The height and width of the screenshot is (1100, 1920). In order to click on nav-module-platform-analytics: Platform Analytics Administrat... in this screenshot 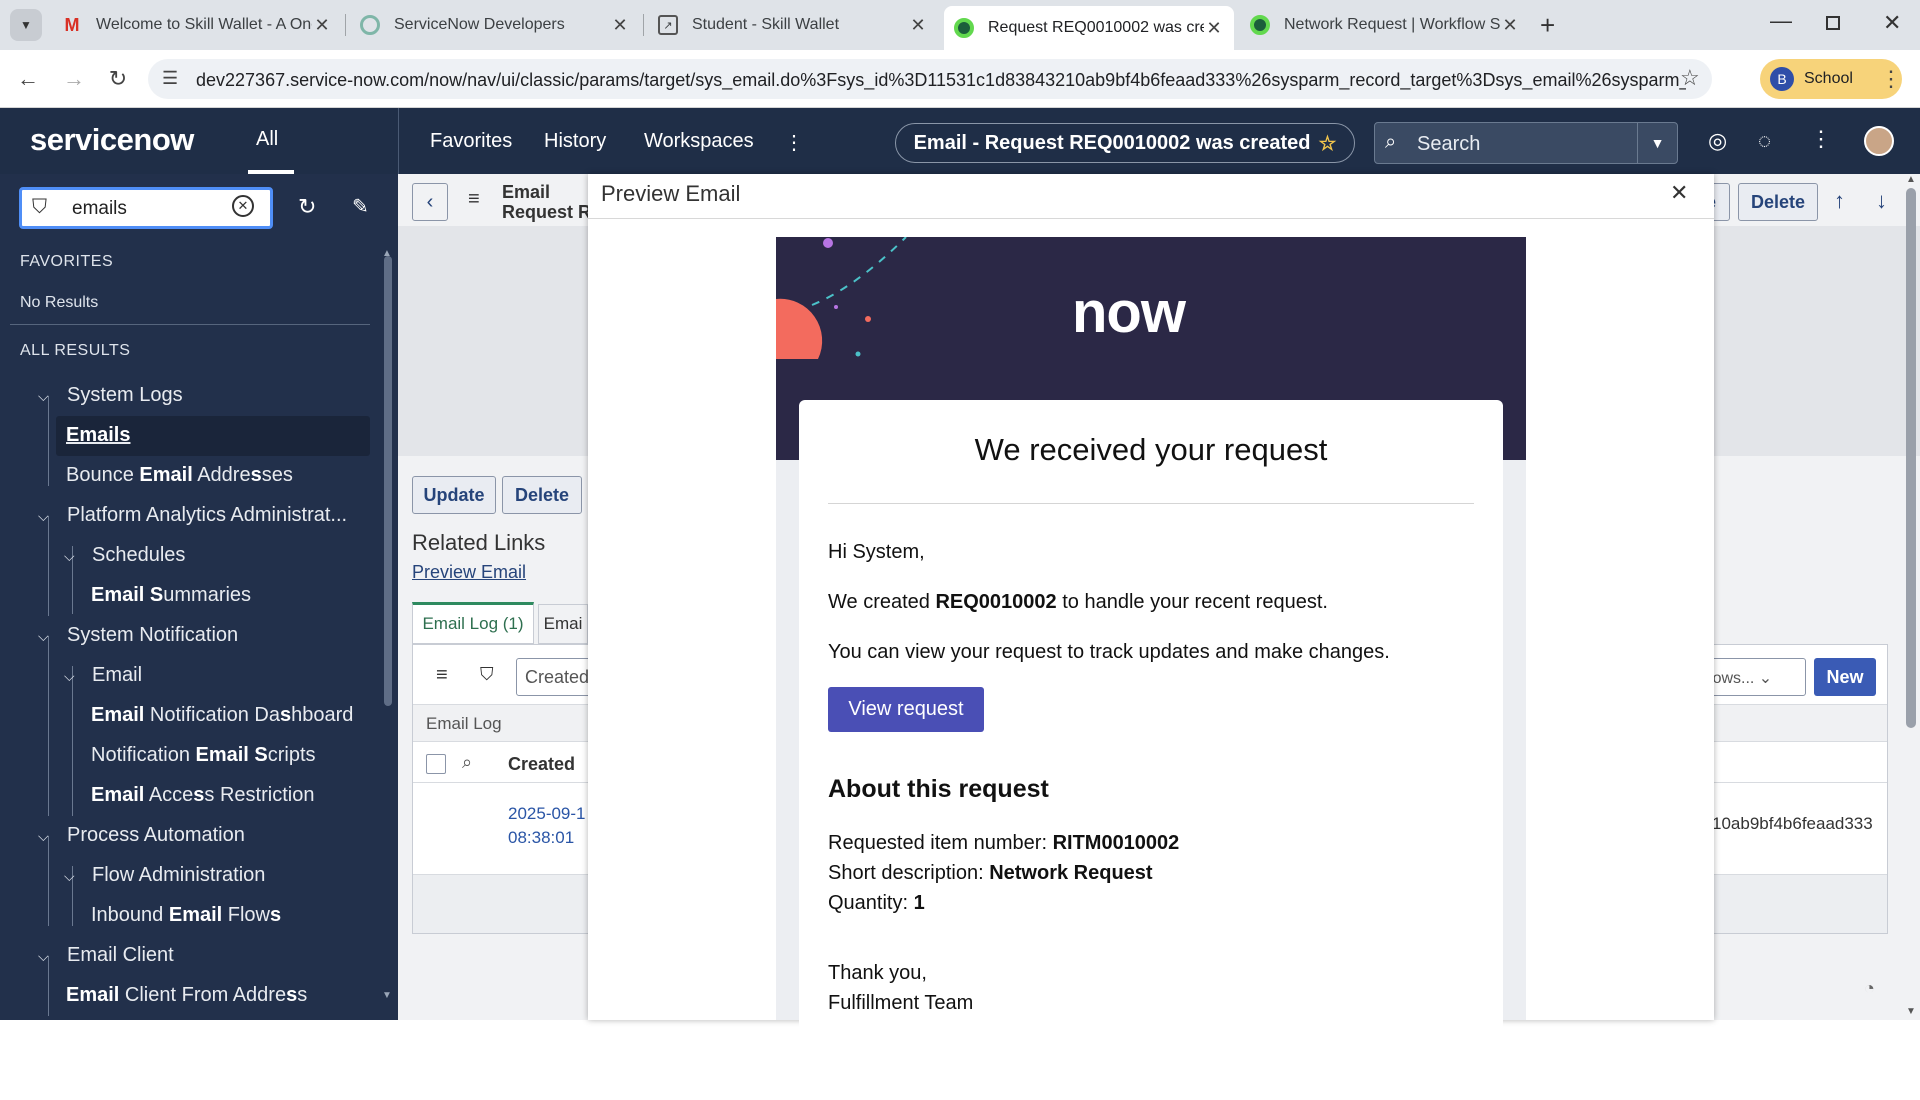, I will do `click(207, 515)`.